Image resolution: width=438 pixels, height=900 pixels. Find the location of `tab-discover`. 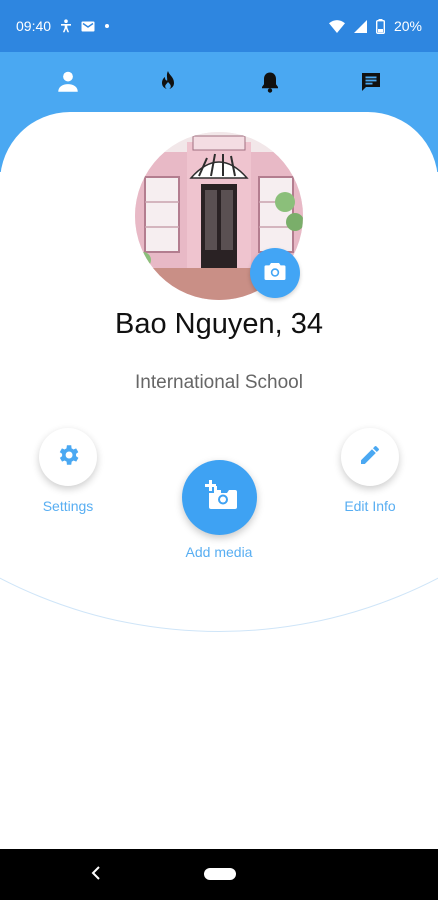

tab-discover is located at coordinates (168, 84).